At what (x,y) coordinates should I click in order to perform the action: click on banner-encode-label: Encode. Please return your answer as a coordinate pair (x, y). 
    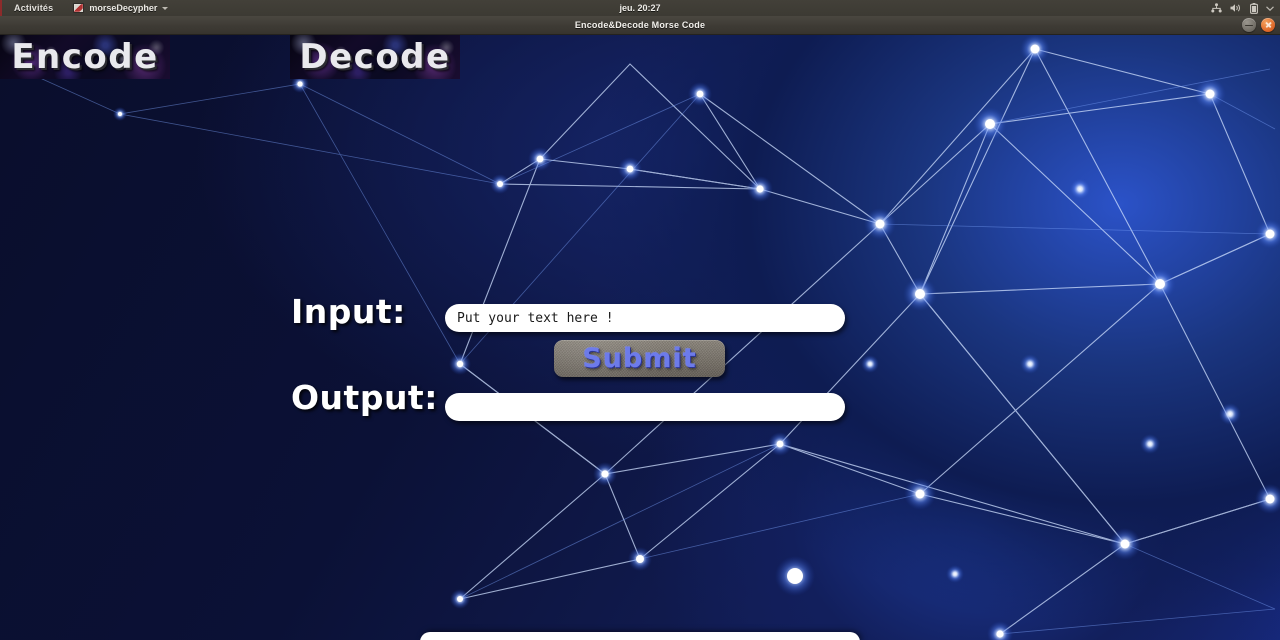
    Looking at the image, I should click on (85, 56).